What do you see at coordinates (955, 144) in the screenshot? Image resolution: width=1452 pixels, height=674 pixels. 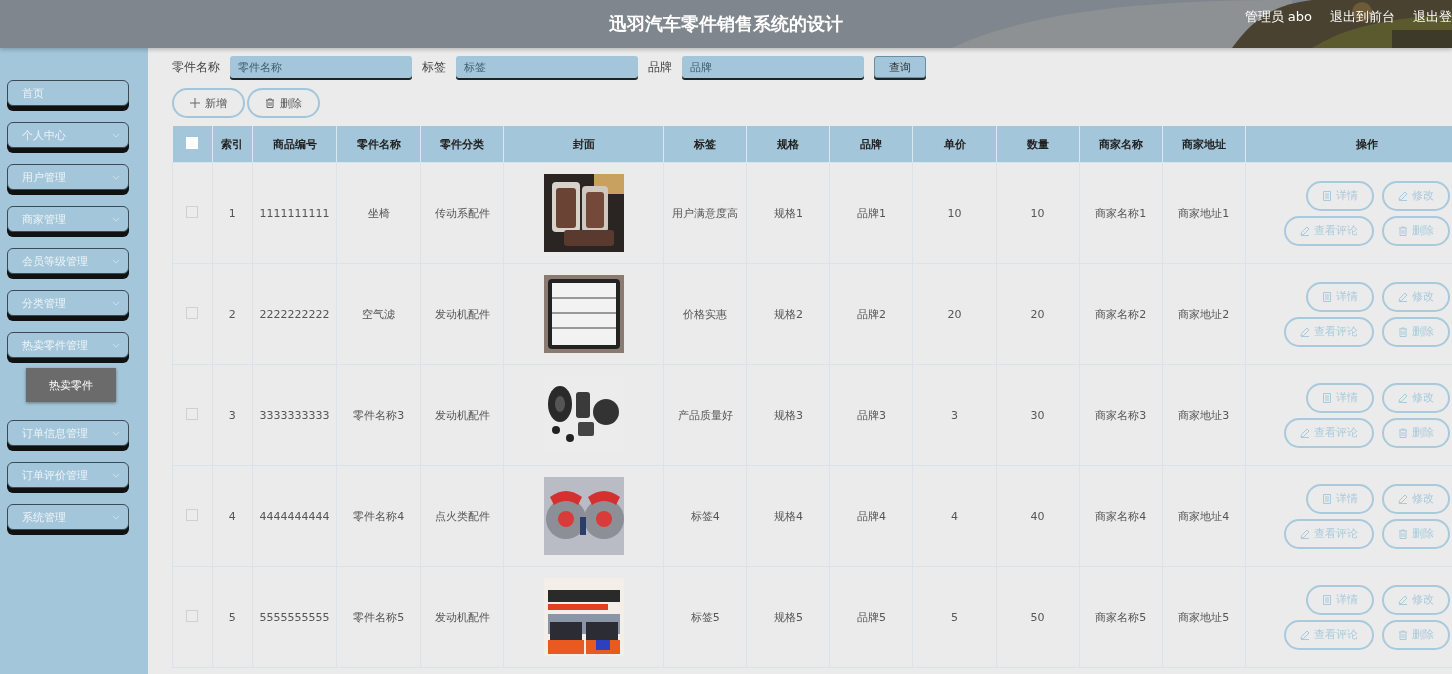 I see `column-header: 单价` at bounding box center [955, 144].